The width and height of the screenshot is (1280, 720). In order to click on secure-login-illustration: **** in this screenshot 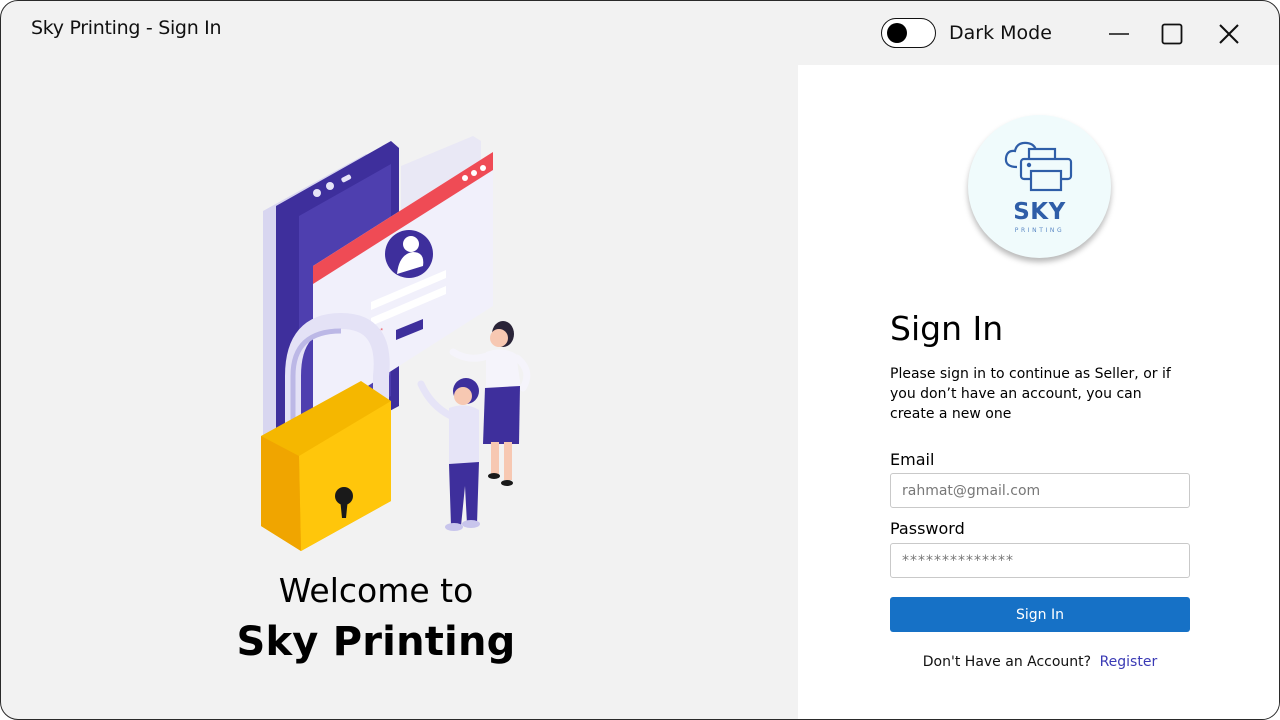, I will do `click(396, 343)`.